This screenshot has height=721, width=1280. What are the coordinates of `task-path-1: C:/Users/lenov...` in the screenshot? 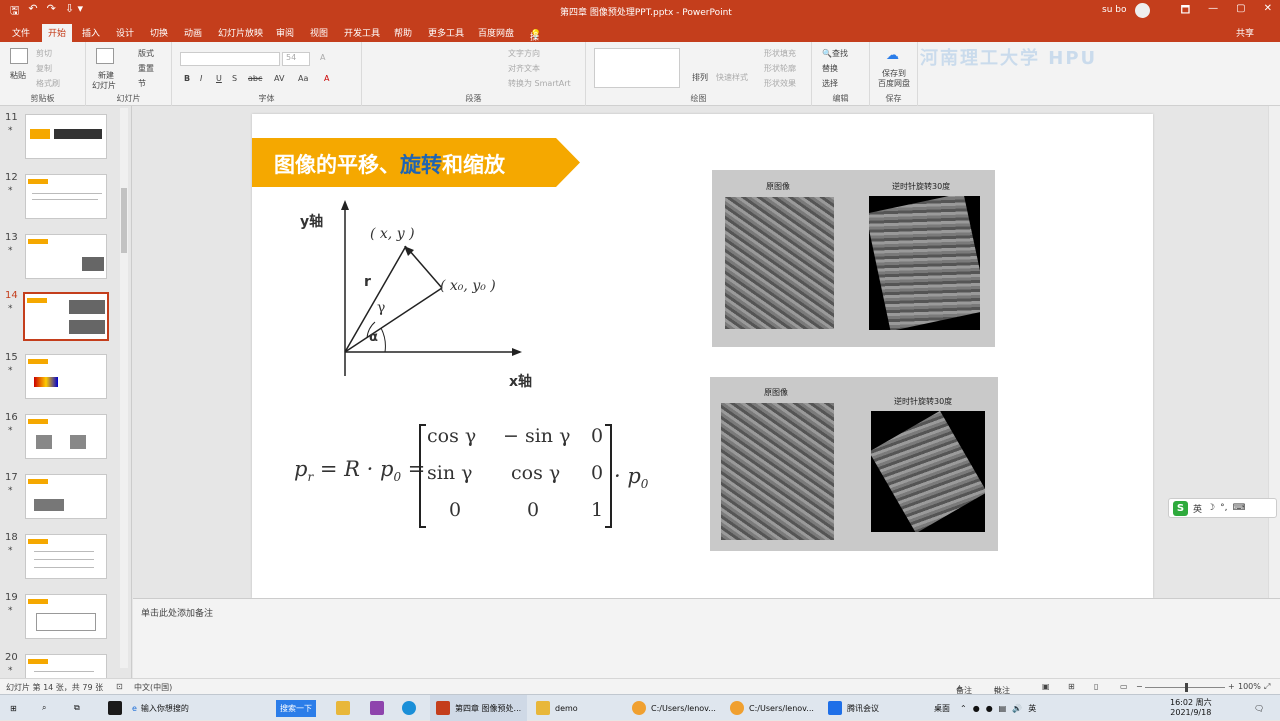 It's located at (674, 708).